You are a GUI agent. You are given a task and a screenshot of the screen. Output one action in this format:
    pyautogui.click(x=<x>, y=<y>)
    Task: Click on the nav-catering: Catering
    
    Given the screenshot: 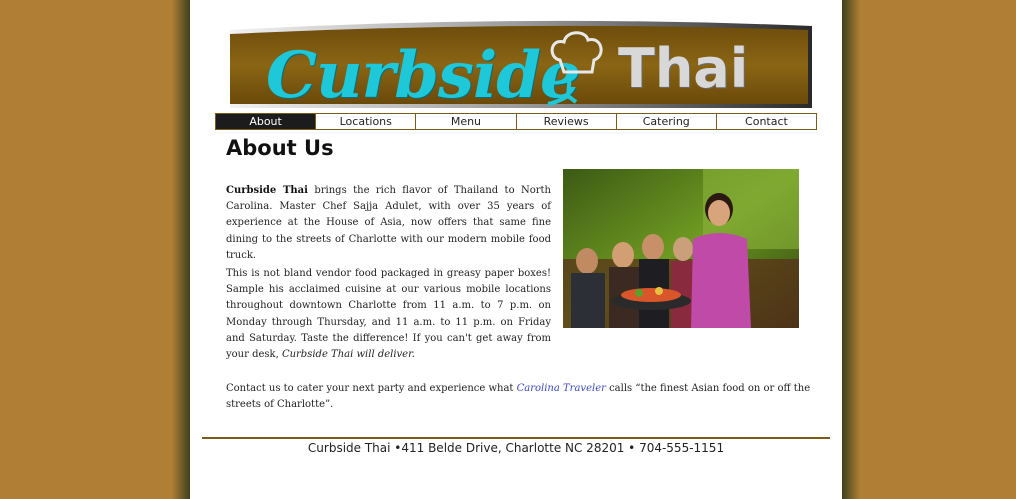 What is the action you would take?
    pyautogui.click(x=666, y=121)
    